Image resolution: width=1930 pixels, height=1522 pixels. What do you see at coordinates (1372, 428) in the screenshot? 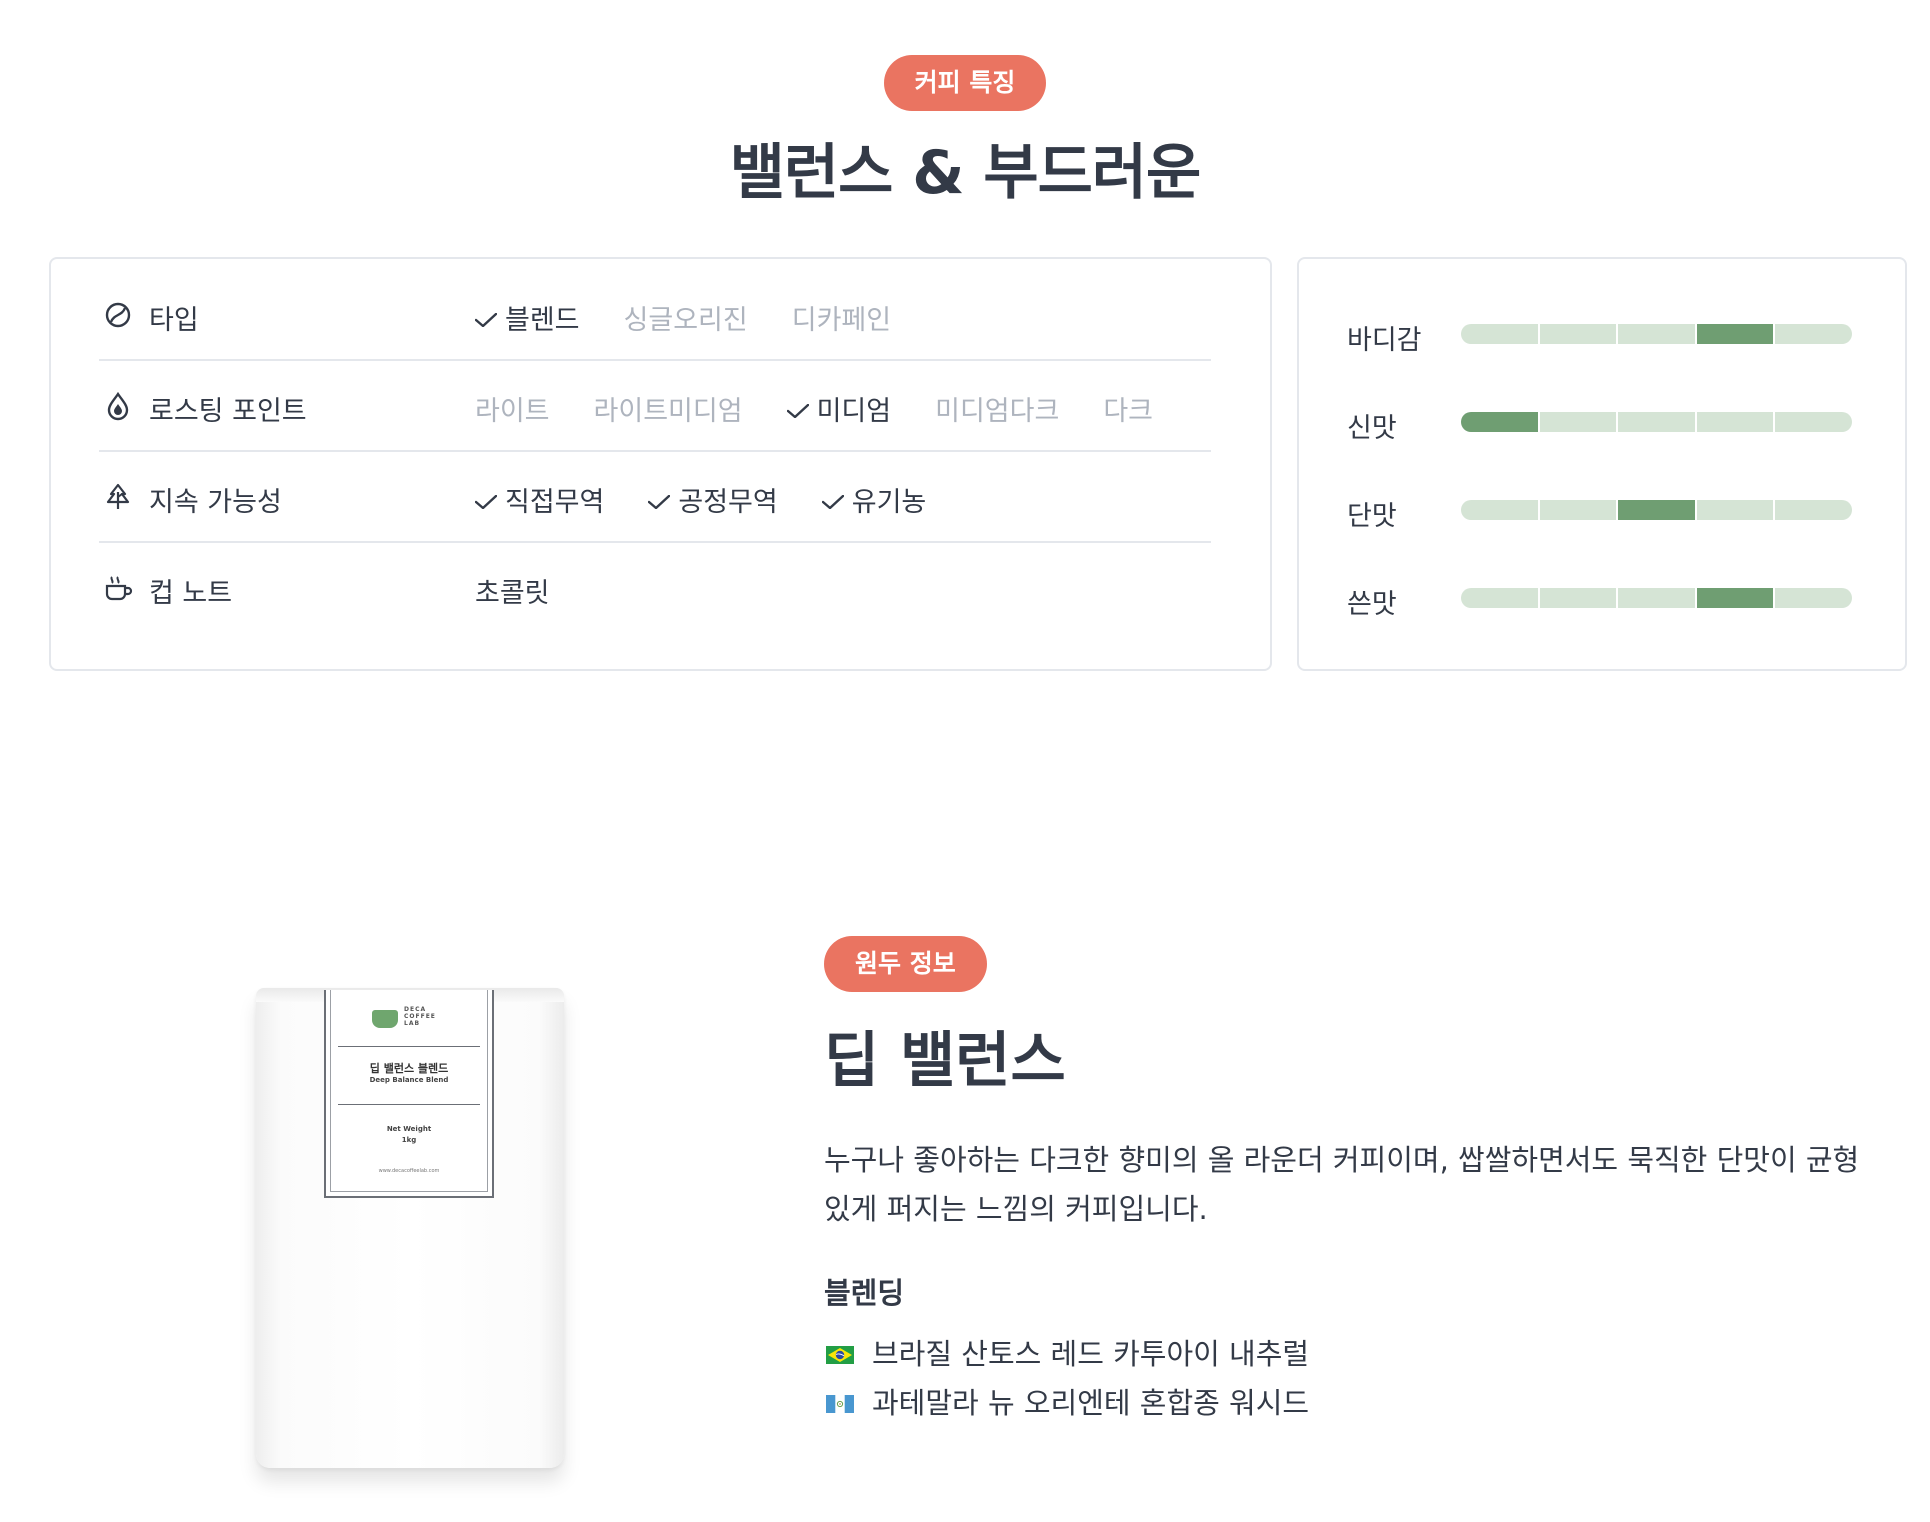
I see `taste-label: 신맛` at bounding box center [1372, 428].